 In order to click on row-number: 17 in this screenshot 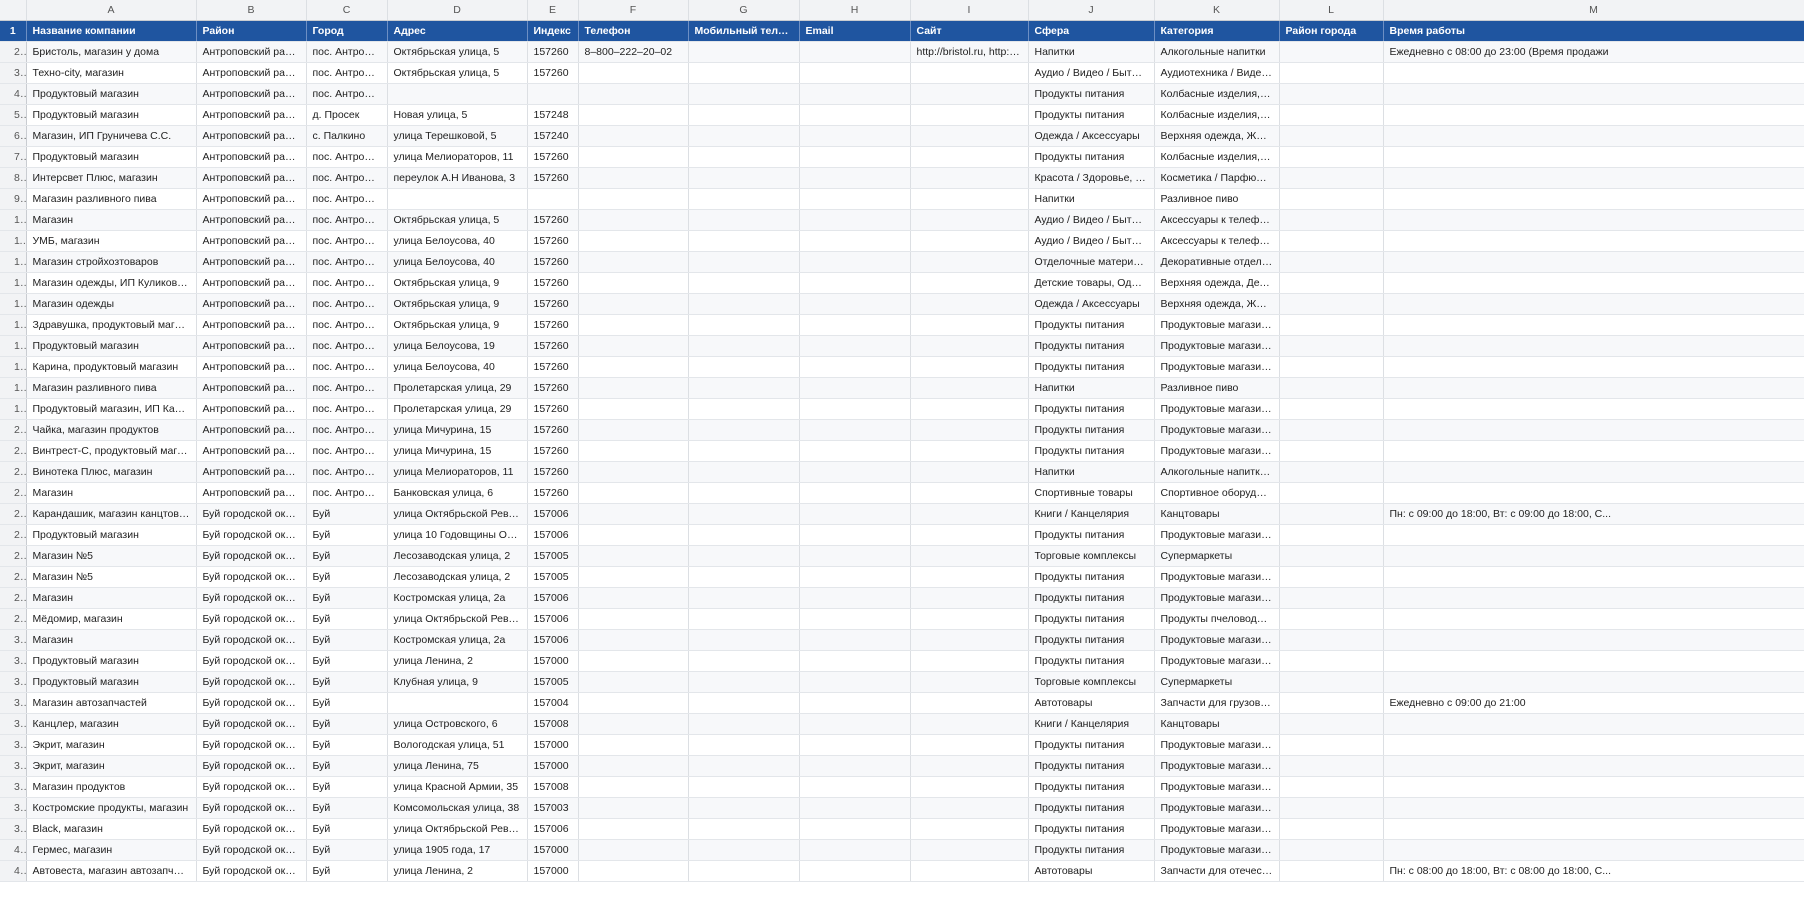, I will do `click(13, 367)`.